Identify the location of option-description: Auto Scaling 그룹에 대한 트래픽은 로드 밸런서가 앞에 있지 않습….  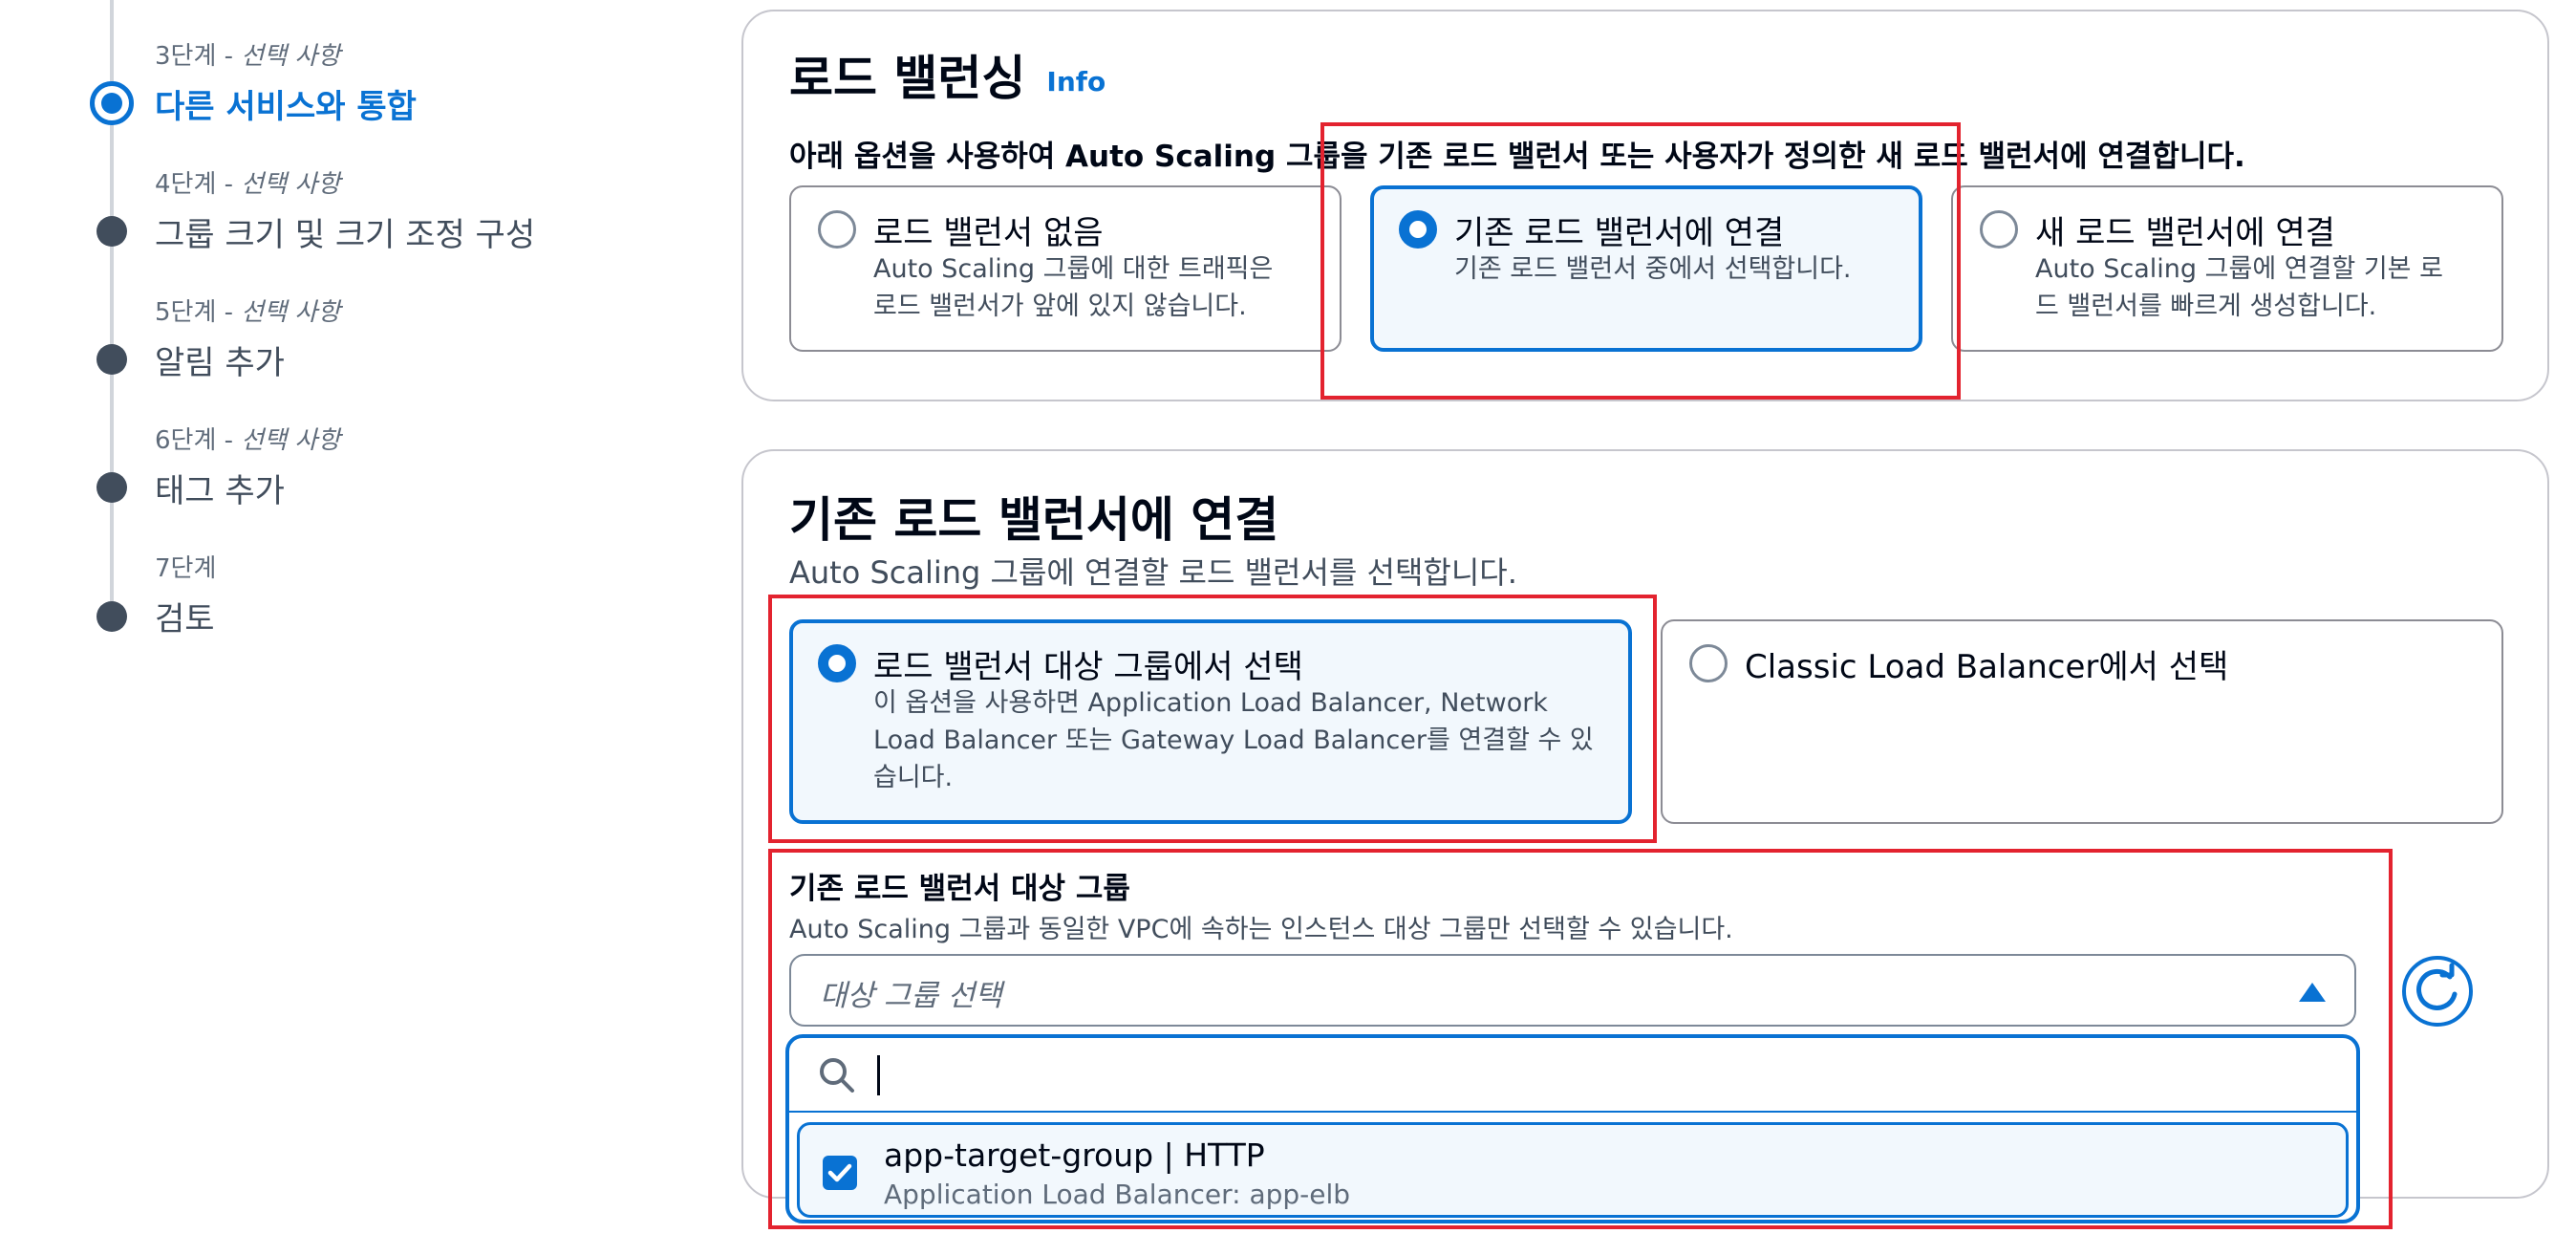
(1073, 287).